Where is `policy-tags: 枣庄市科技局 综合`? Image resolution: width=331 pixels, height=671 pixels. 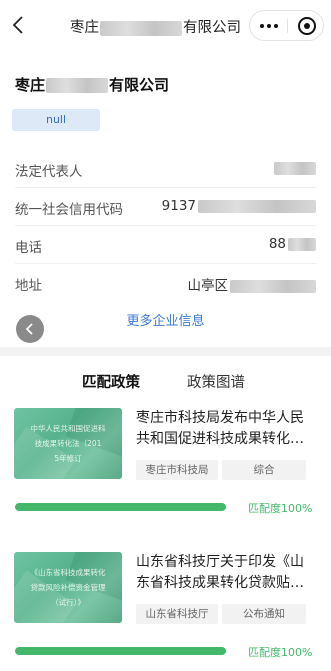
policy-tags: 枣庄市科技局 综合 is located at coordinates (223, 469).